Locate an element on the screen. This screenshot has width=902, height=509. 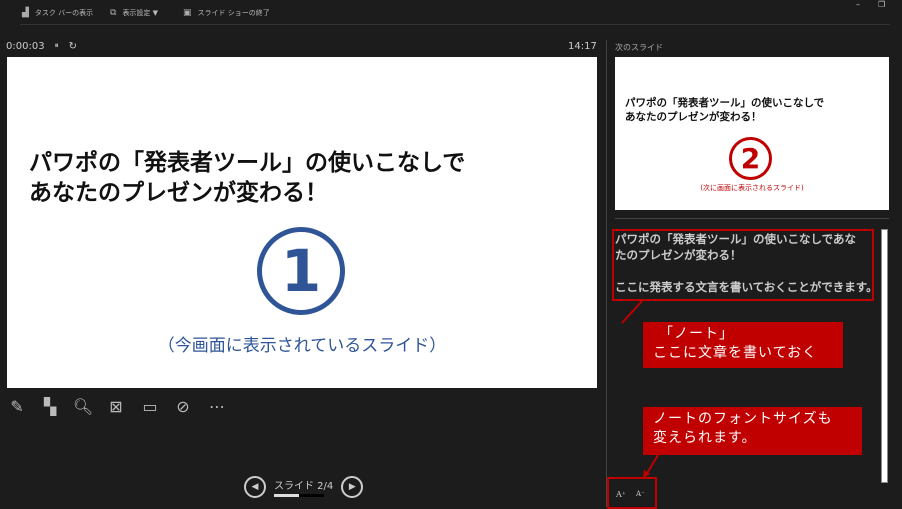
notes-highlight is located at coordinates (743, 265).